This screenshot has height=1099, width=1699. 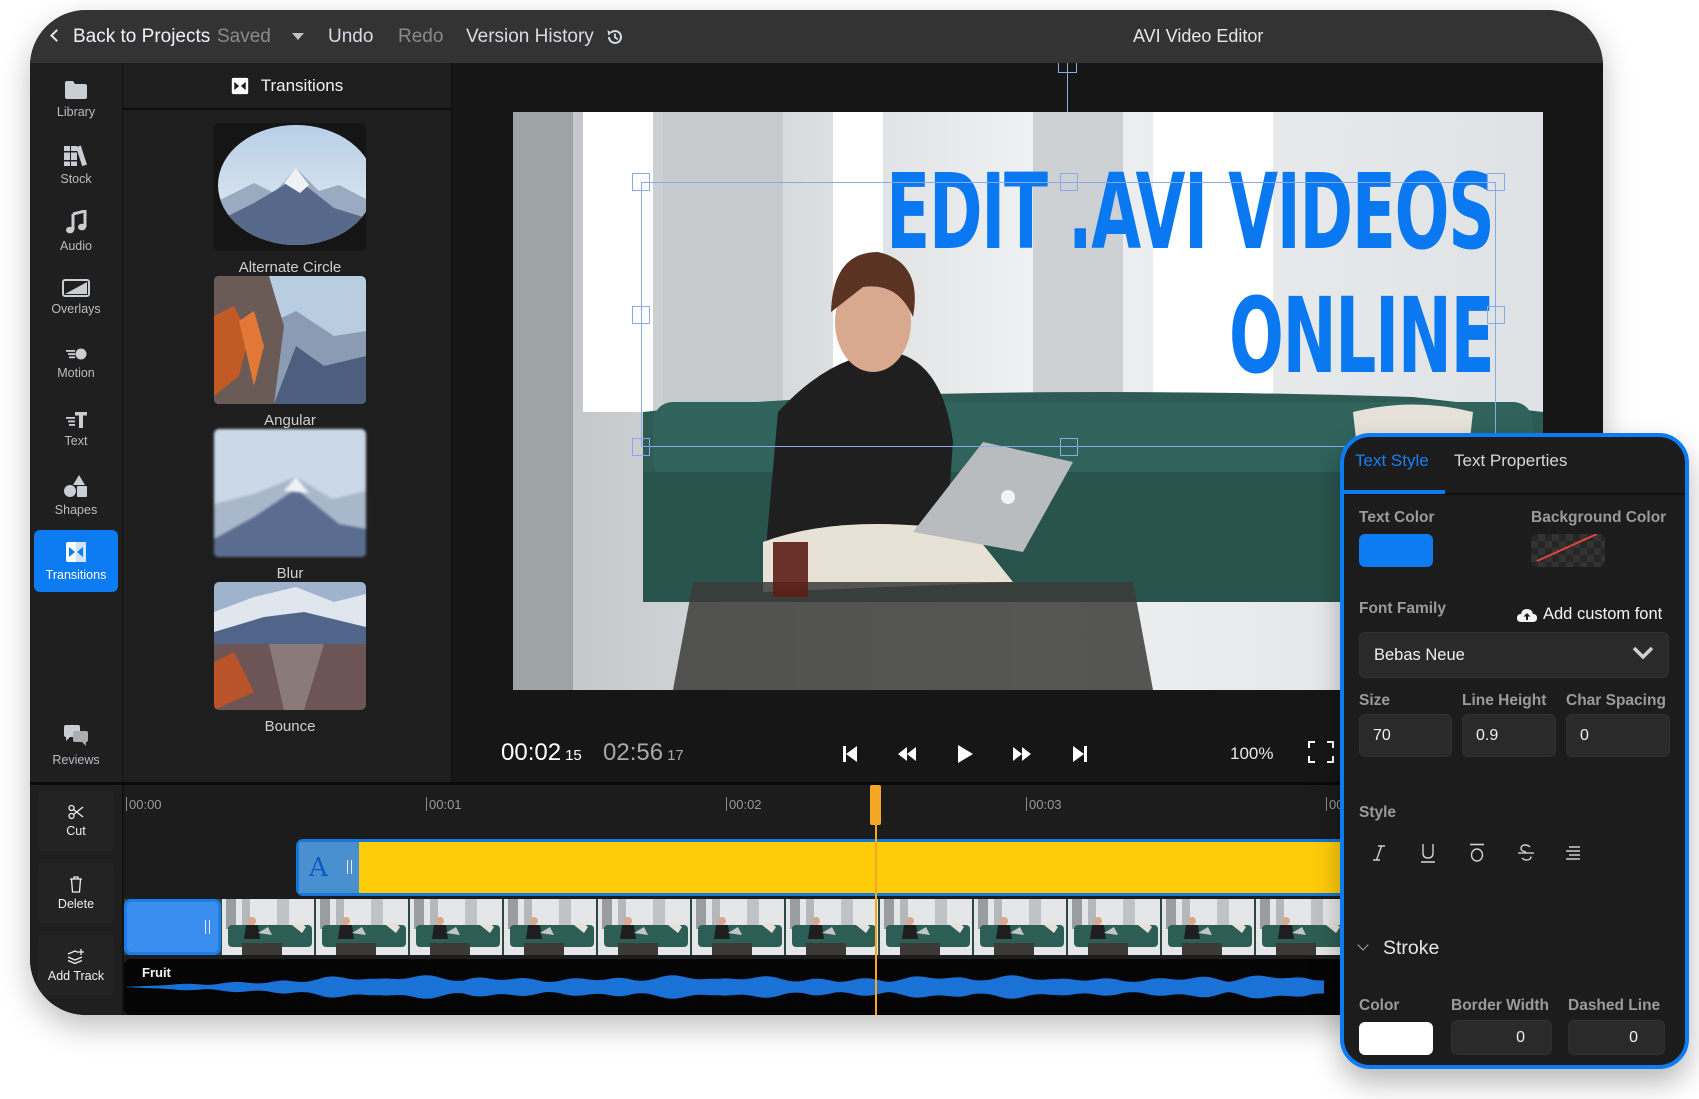 I want to click on current-frame: 15, so click(x=573, y=755).